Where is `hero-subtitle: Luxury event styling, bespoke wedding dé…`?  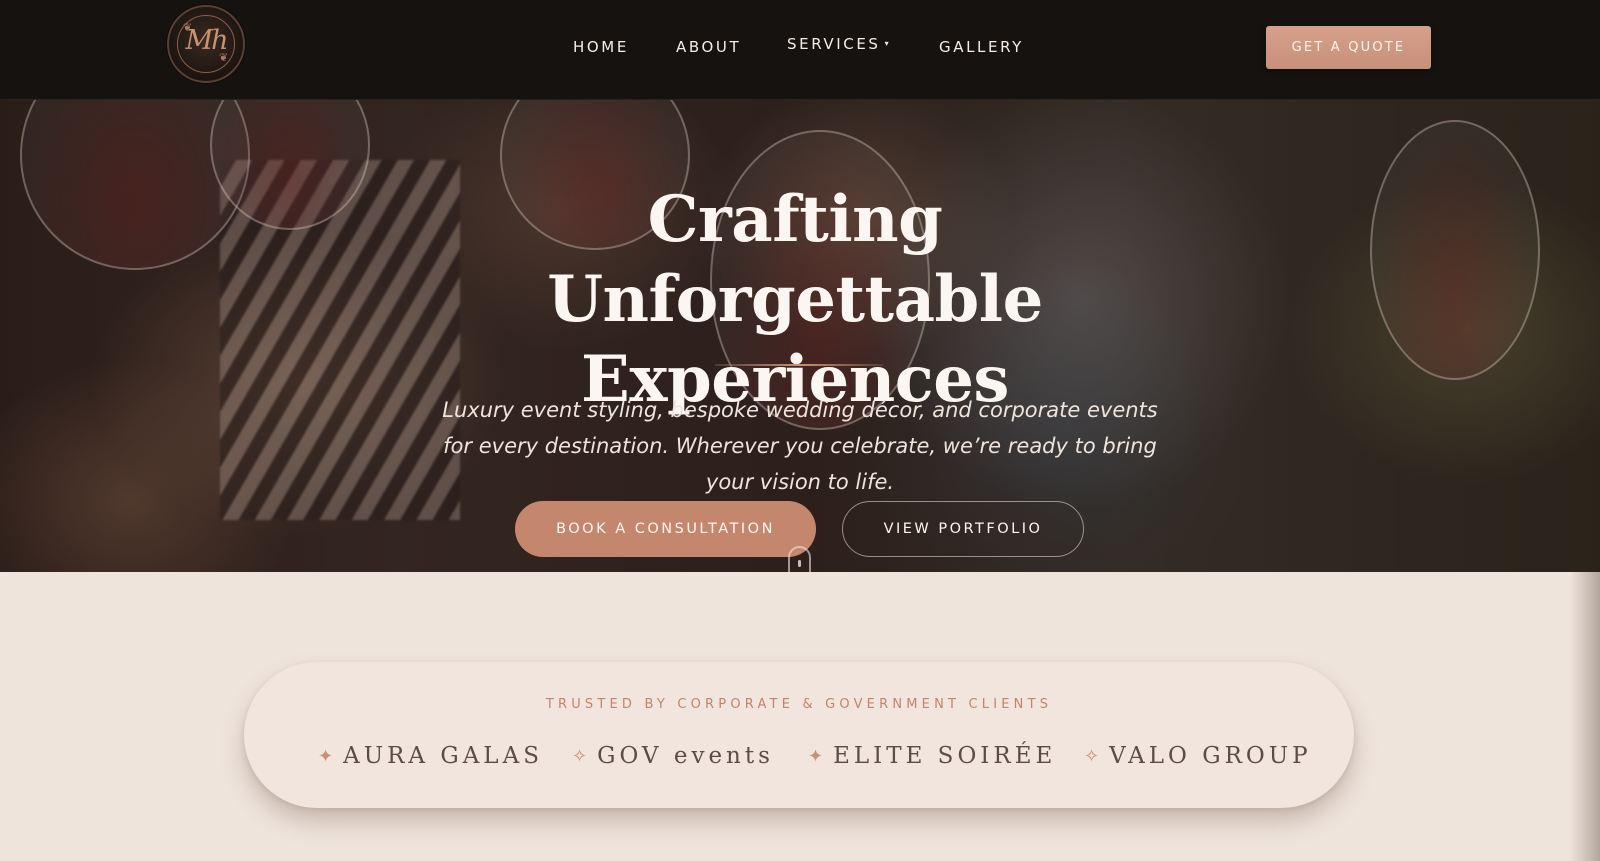
hero-subtitle: Luxury event styling, bespoke wedding dé… is located at coordinates (800, 446).